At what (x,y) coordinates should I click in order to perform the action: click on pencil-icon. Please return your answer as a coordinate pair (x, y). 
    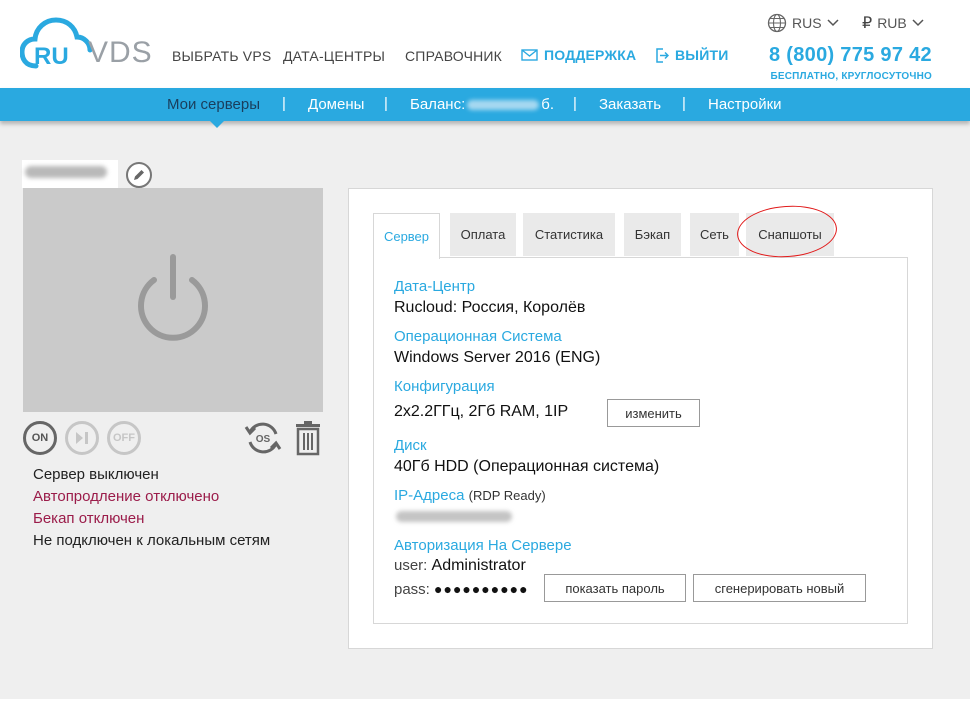
    Looking at the image, I should click on (139, 175).